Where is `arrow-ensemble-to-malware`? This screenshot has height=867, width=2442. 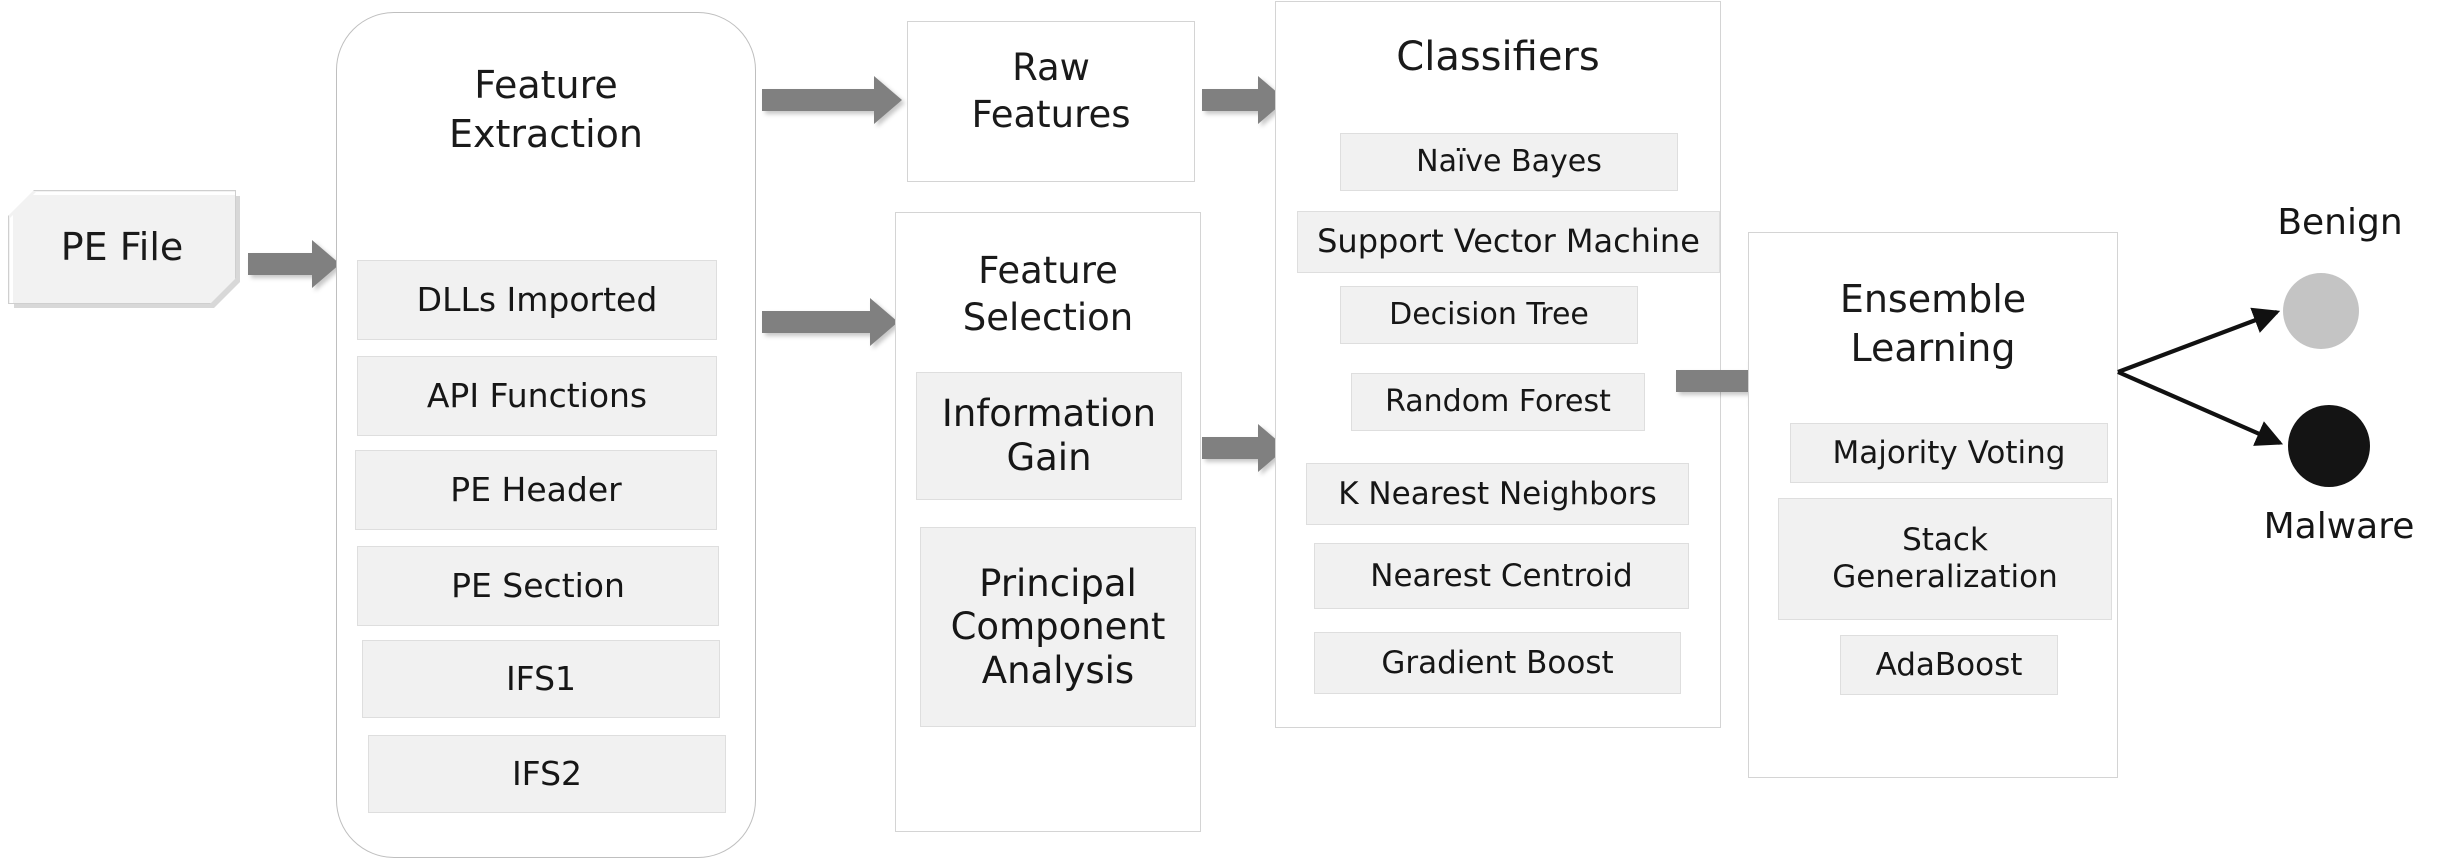 arrow-ensemble-to-malware is located at coordinates (2200, 408).